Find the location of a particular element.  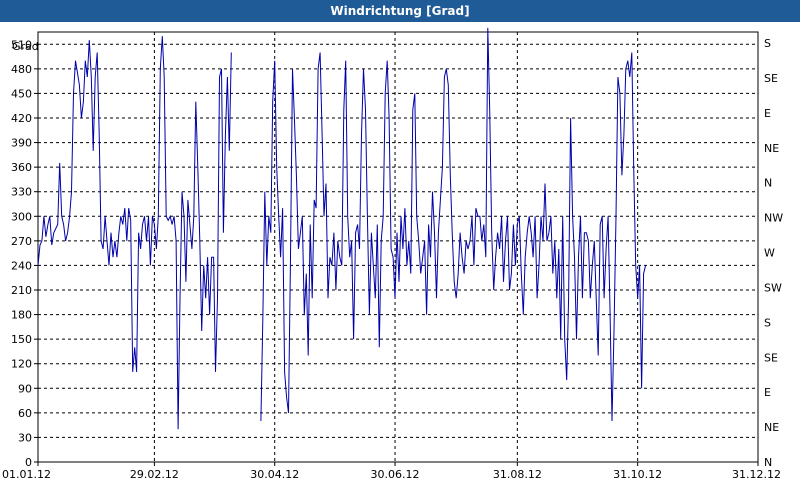

right-tick-label: NW is located at coordinates (773, 218).